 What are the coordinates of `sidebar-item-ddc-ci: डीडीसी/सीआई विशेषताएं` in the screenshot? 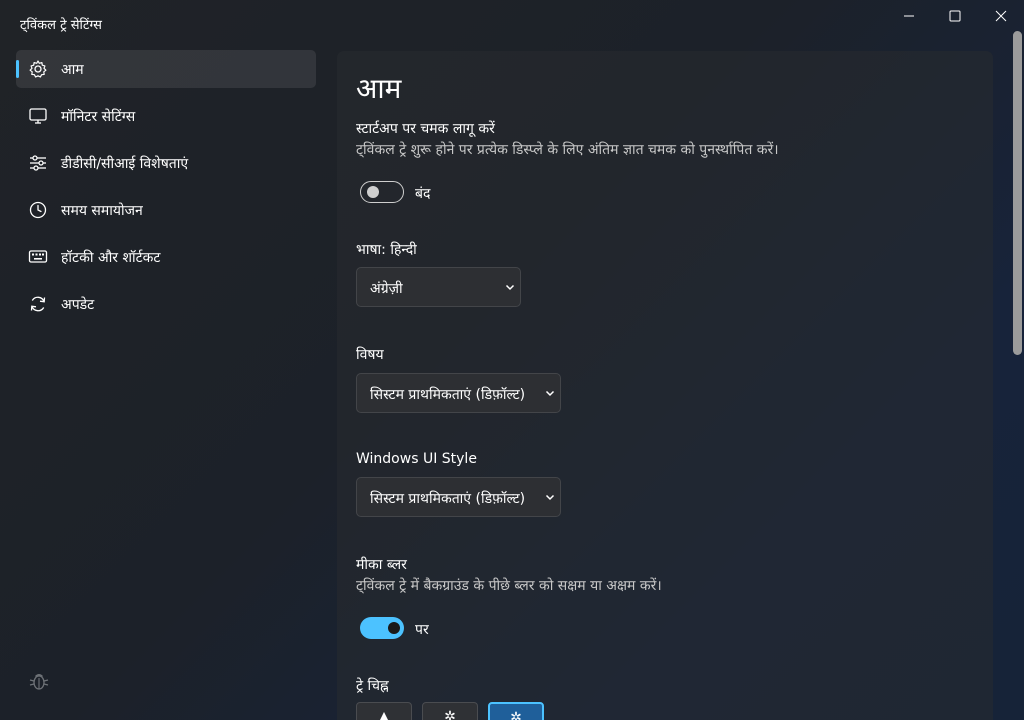 It's located at (166, 163).